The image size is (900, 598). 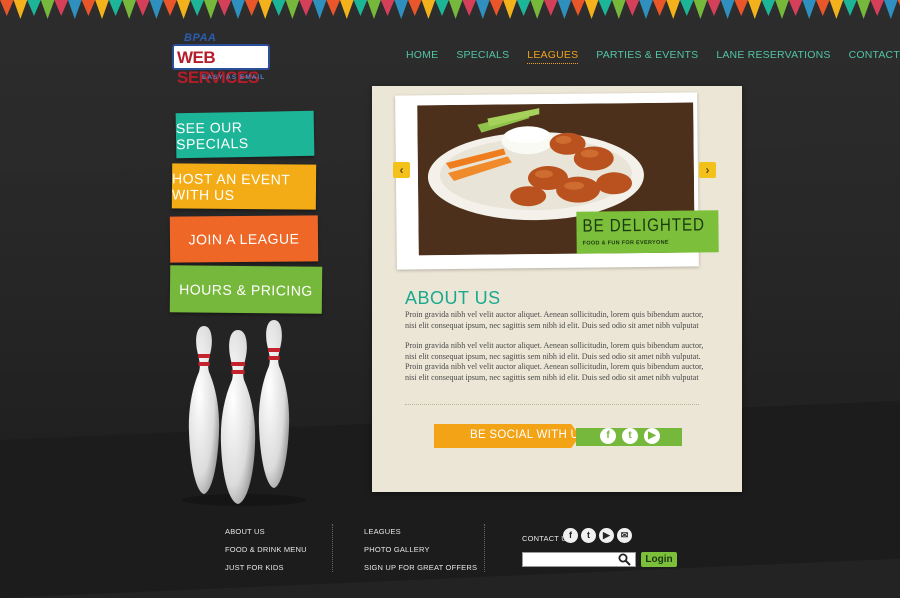 What do you see at coordinates (624, 559) in the screenshot?
I see `search-icon` at bounding box center [624, 559].